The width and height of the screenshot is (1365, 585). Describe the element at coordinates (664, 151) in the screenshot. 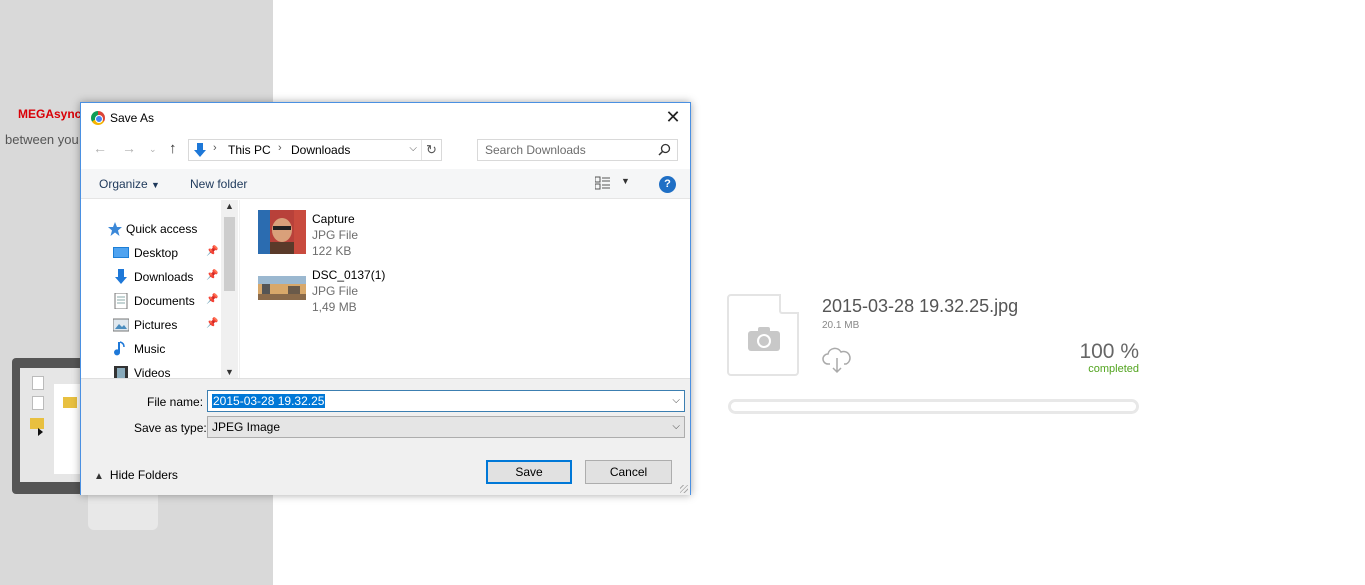

I see `search-icon` at that location.